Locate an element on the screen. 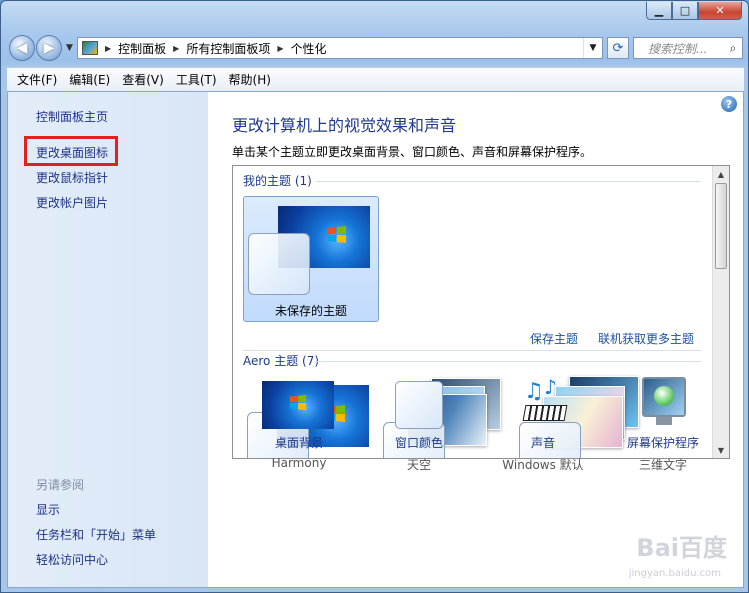  menu-tools: 工具(T) is located at coordinates (196, 79).